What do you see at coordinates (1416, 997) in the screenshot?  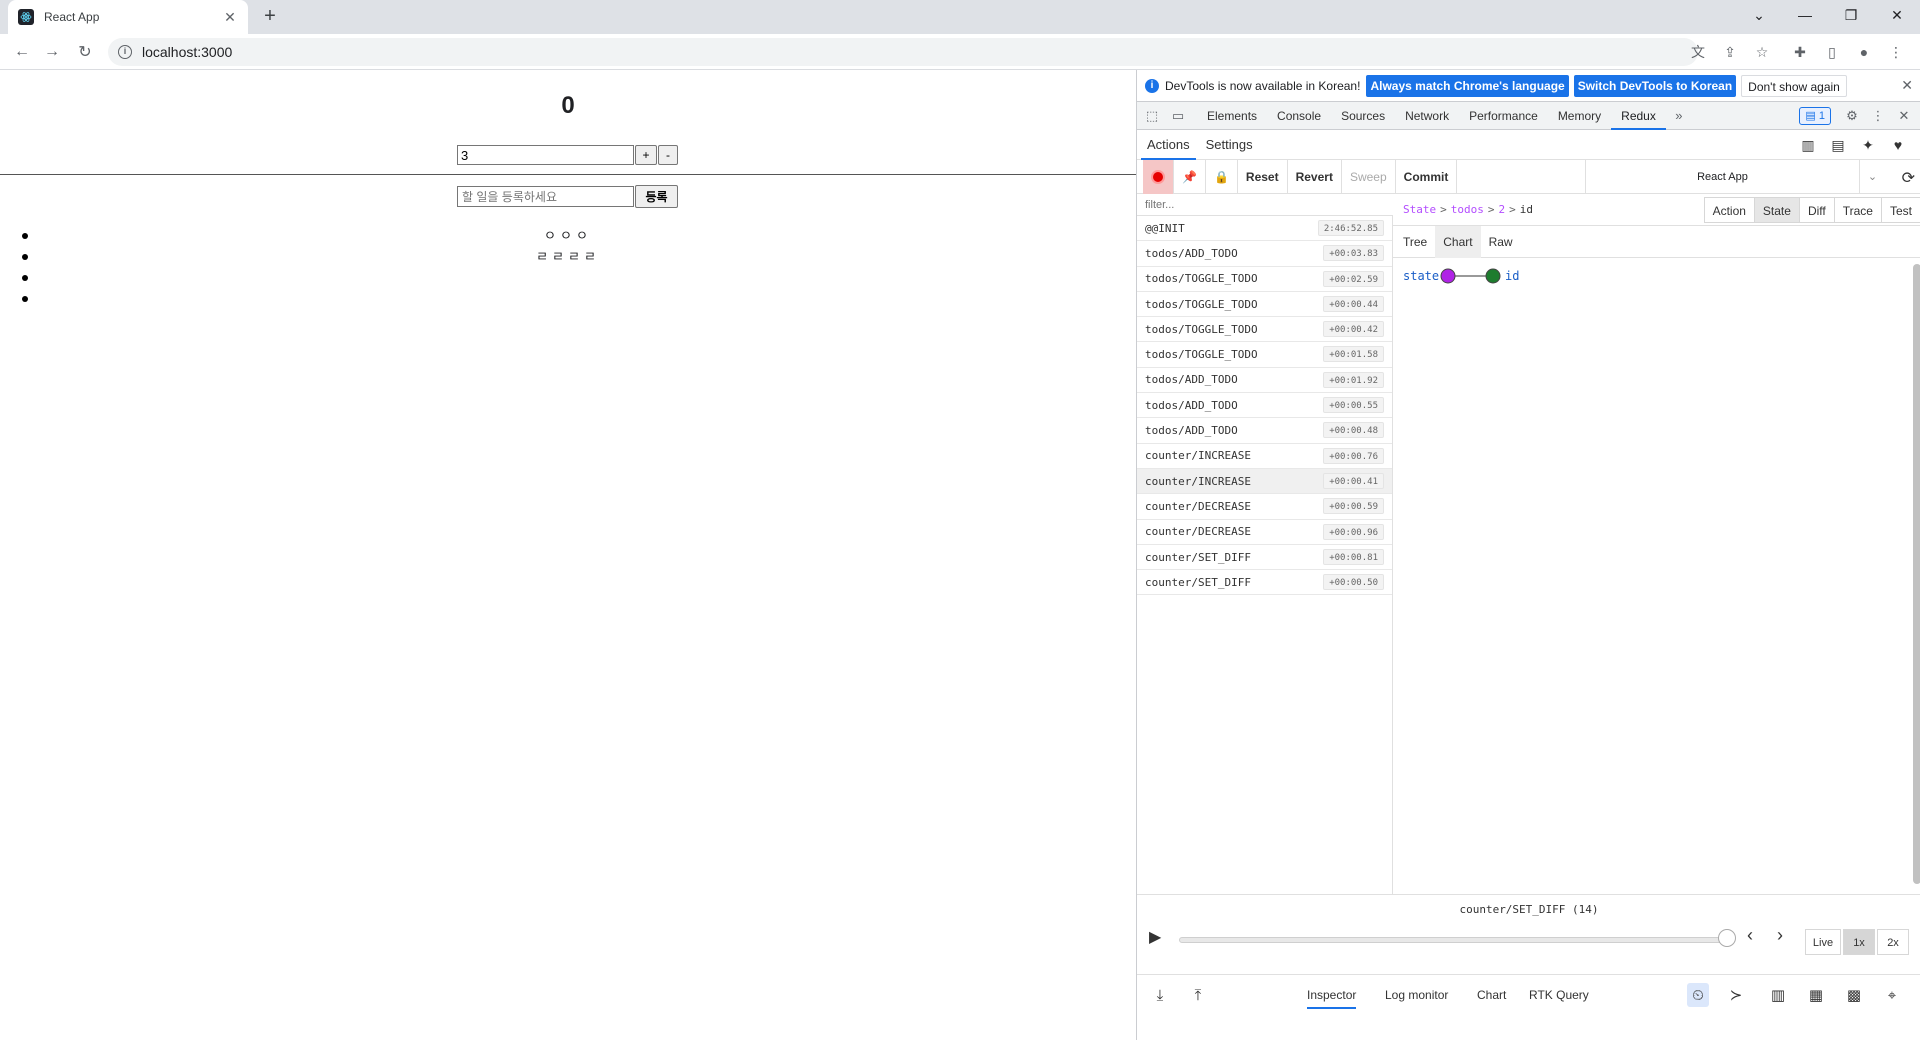 I see `monitor-log: Log monitor` at bounding box center [1416, 997].